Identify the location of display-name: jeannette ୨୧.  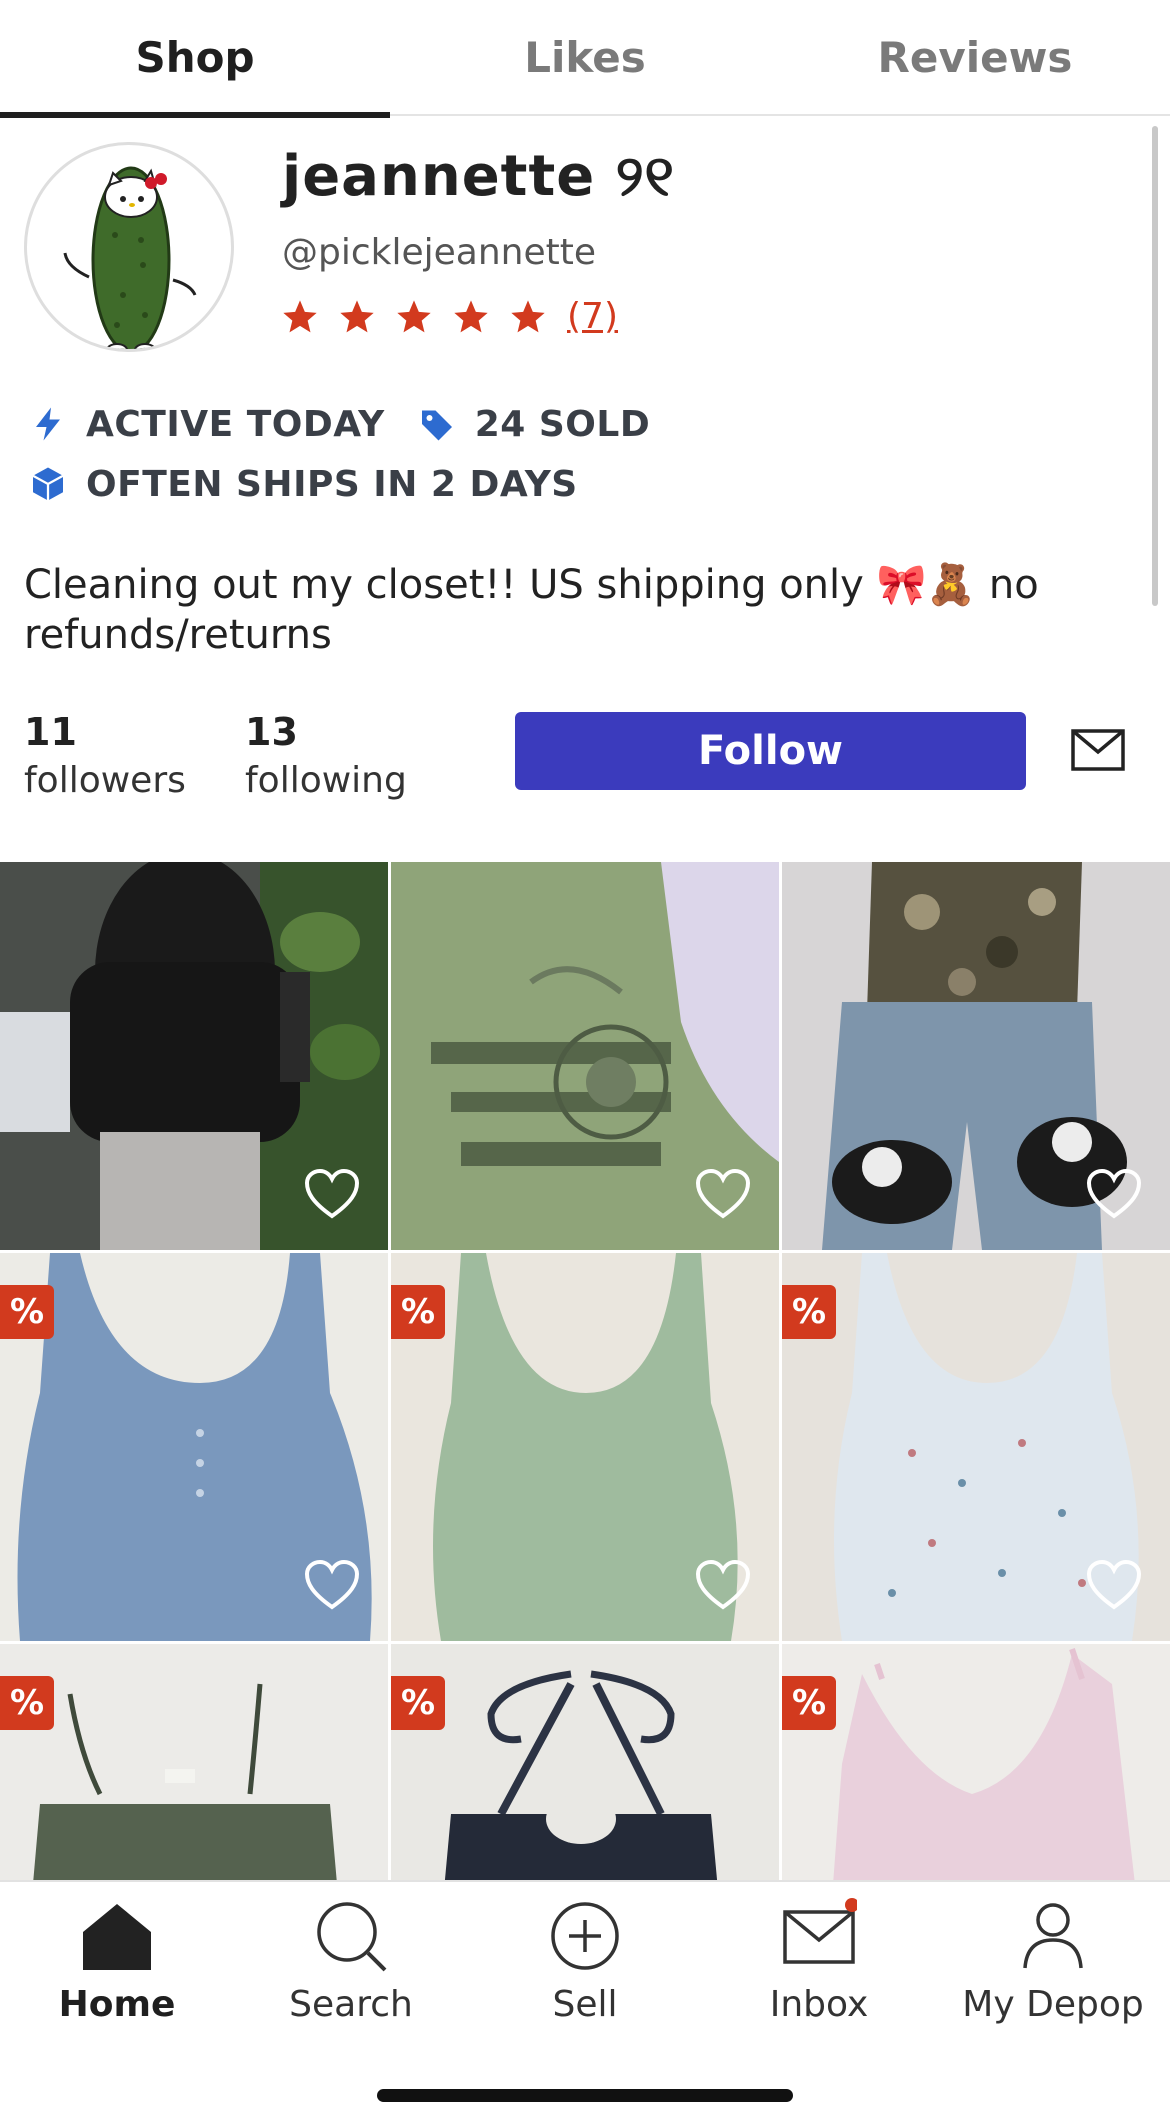
(478, 176).